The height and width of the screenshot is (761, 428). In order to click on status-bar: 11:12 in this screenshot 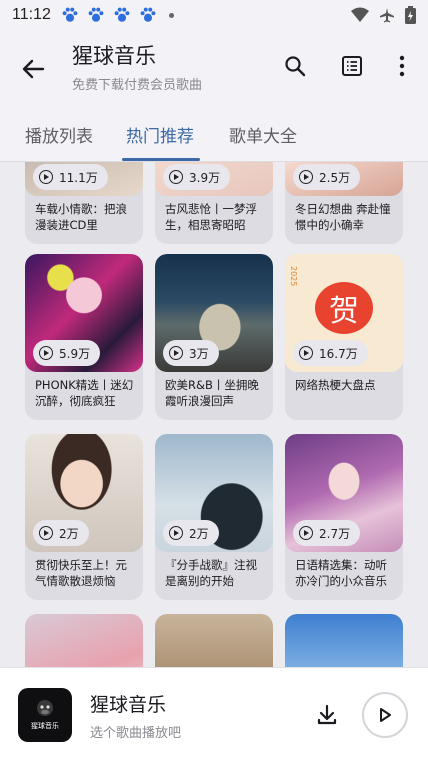, I will do `click(214, 15)`.